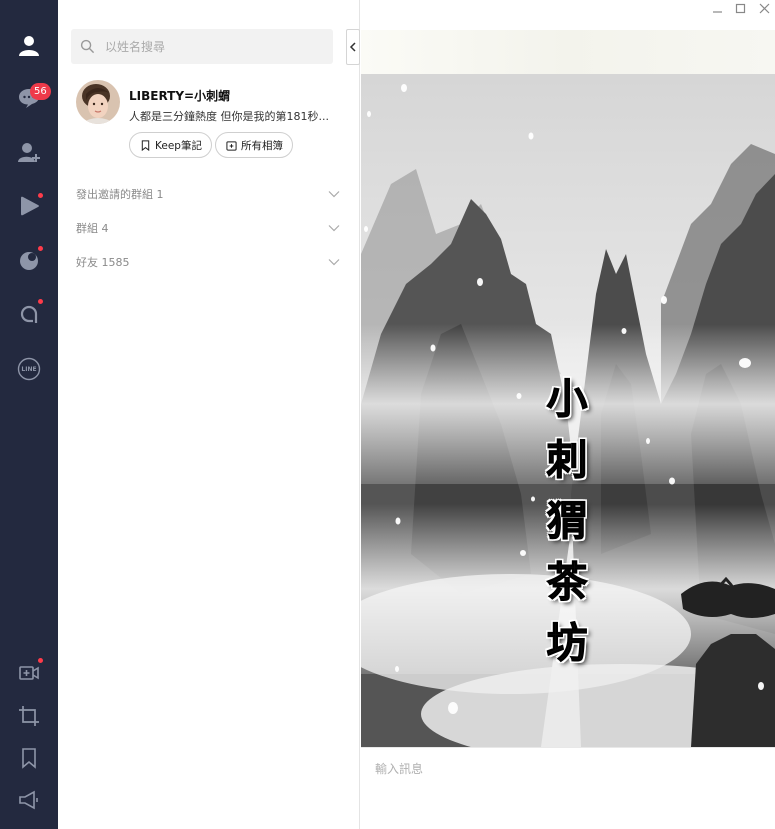 The height and width of the screenshot is (829, 775). Describe the element at coordinates (215, 46) in the screenshot. I see `search-input` at that location.